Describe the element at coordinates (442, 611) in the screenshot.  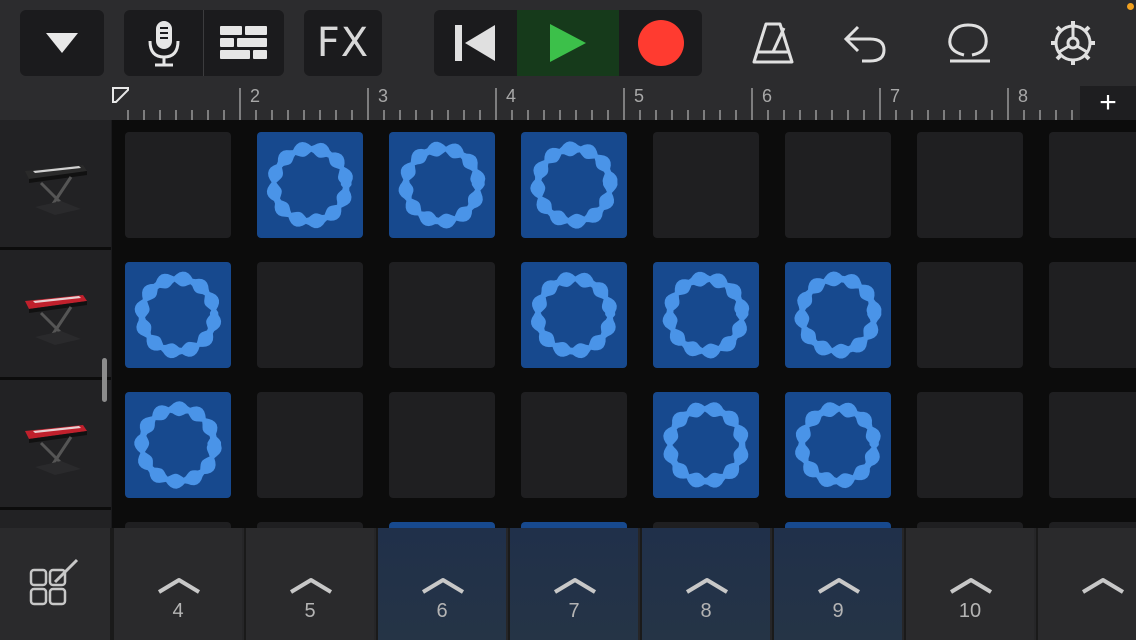
I see `column-number: 6` at that location.